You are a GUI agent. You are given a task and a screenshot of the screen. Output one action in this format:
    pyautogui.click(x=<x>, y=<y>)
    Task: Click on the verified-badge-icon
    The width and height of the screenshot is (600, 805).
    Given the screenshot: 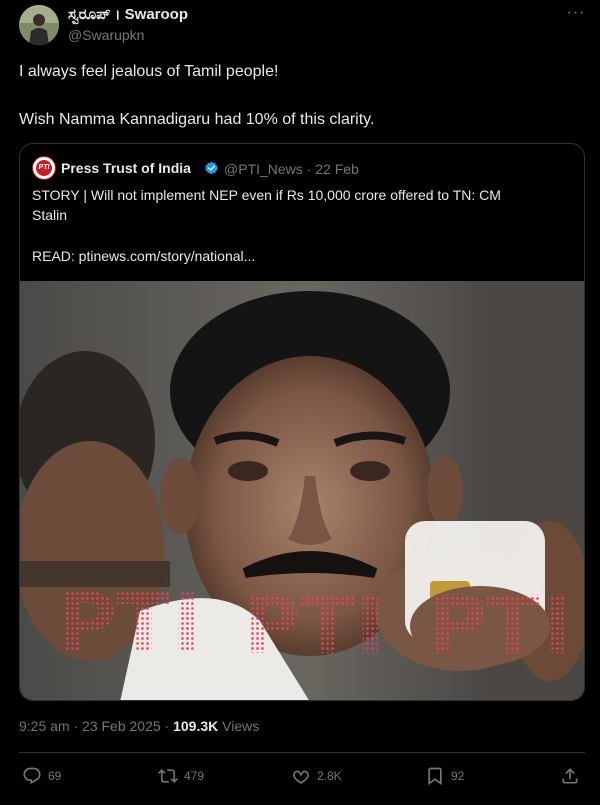 What is the action you would take?
    pyautogui.click(x=211, y=168)
    